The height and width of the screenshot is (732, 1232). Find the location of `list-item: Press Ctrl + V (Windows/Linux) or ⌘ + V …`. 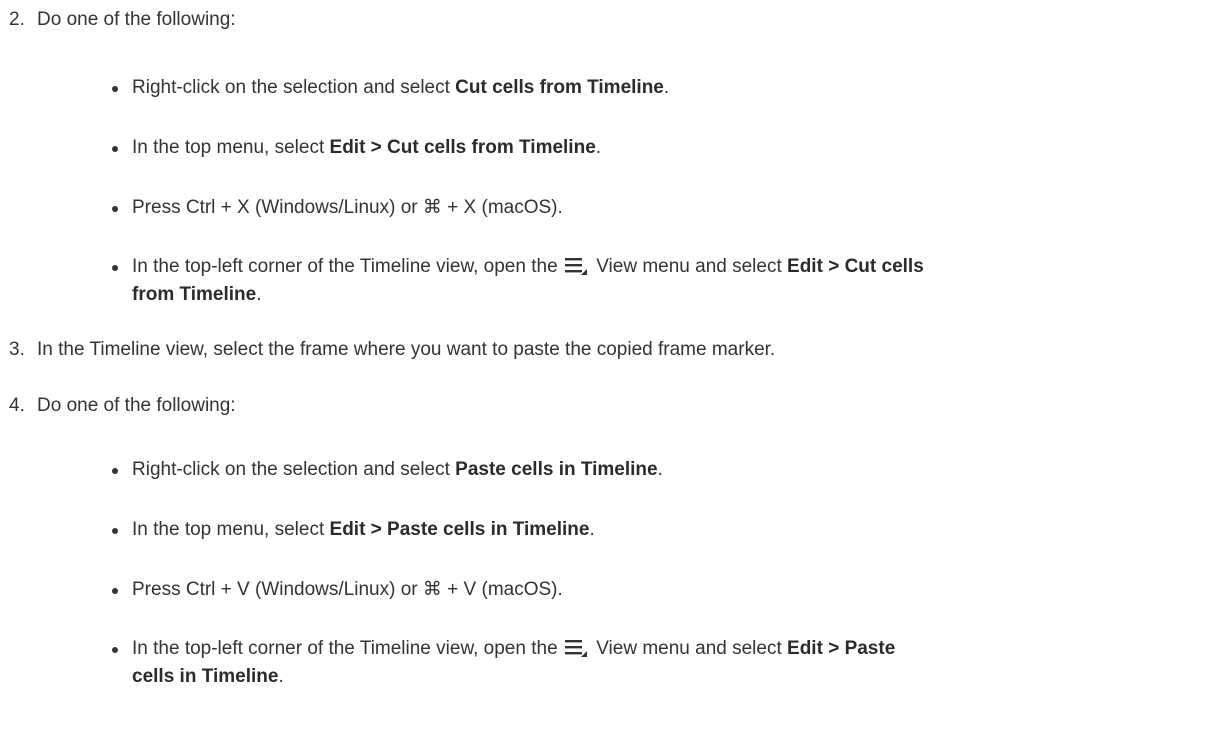

list-item: Press Ctrl + V (Windows/Linux) or ⌘ + V … is located at coordinates (662, 590).